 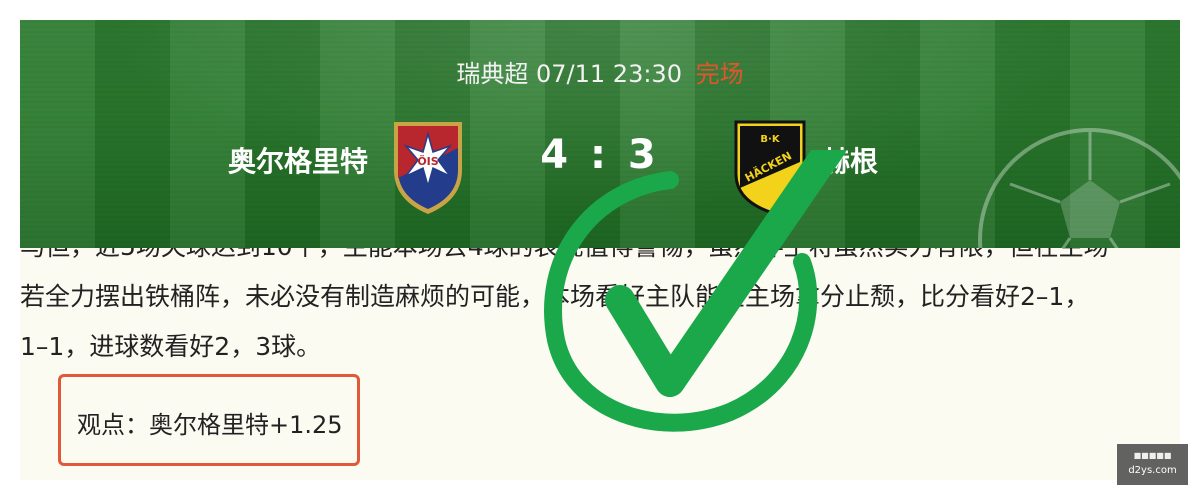 What do you see at coordinates (600, 155) in the screenshot?
I see `match-score: 4 : 3` at bounding box center [600, 155].